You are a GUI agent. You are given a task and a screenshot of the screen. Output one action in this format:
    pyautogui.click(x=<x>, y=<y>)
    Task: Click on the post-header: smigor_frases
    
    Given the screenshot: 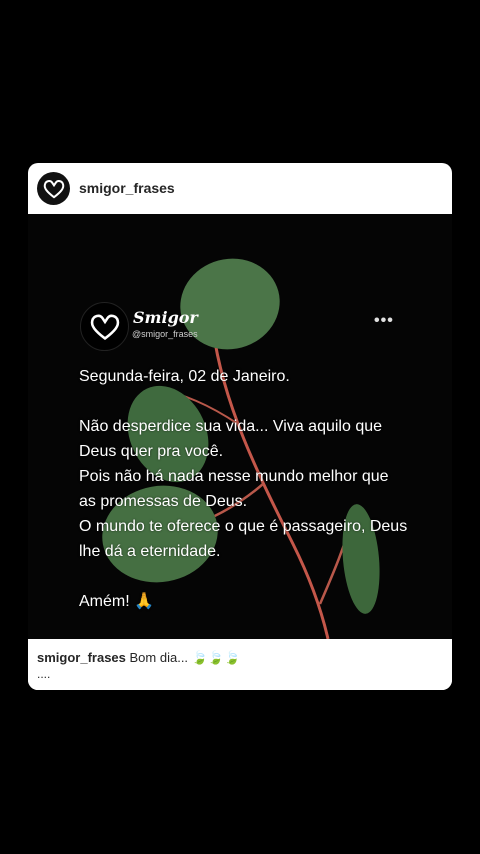 What is the action you would take?
    pyautogui.click(x=240, y=188)
    